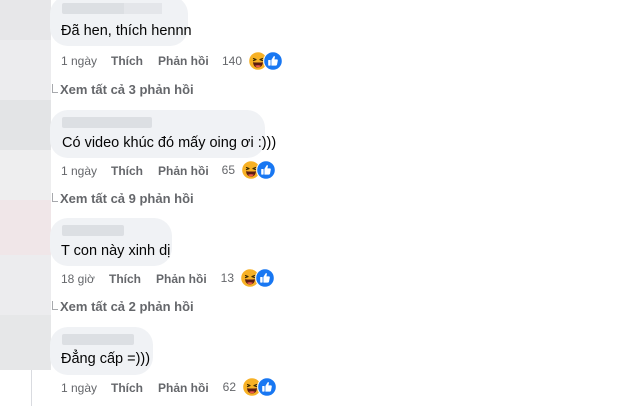 Image resolution: width=635 pixels, height=406 pixels. I want to click on comment-bubble: T con này xinh dị, so click(111, 242).